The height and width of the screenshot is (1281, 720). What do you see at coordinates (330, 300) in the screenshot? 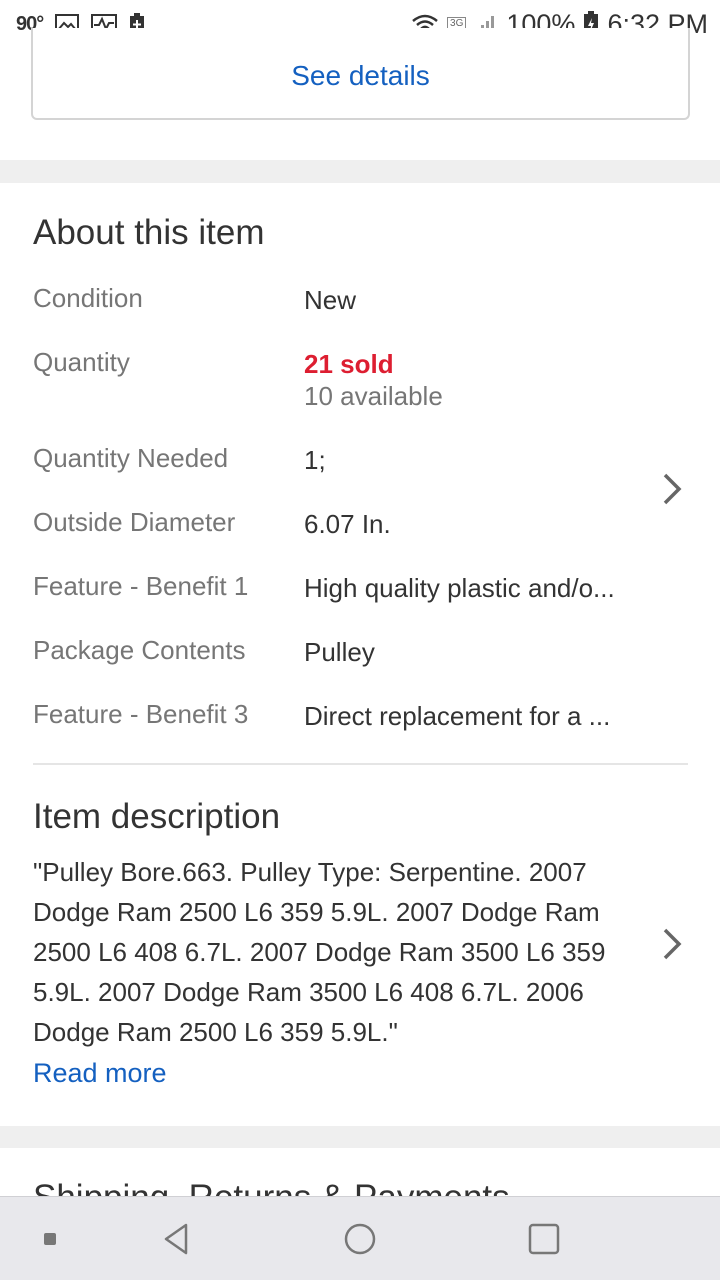
I see `spec-value-condition: New` at bounding box center [330, 300].